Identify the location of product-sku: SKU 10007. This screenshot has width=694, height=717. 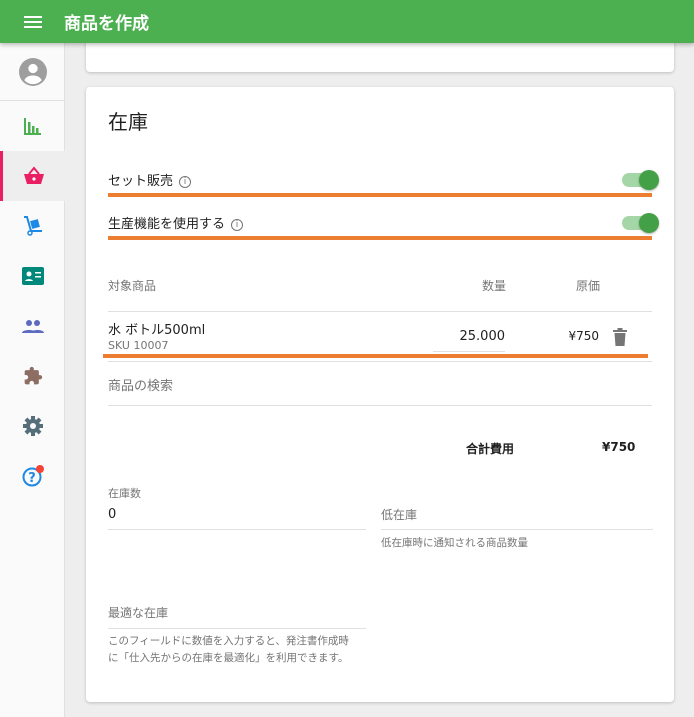
(138, 345).